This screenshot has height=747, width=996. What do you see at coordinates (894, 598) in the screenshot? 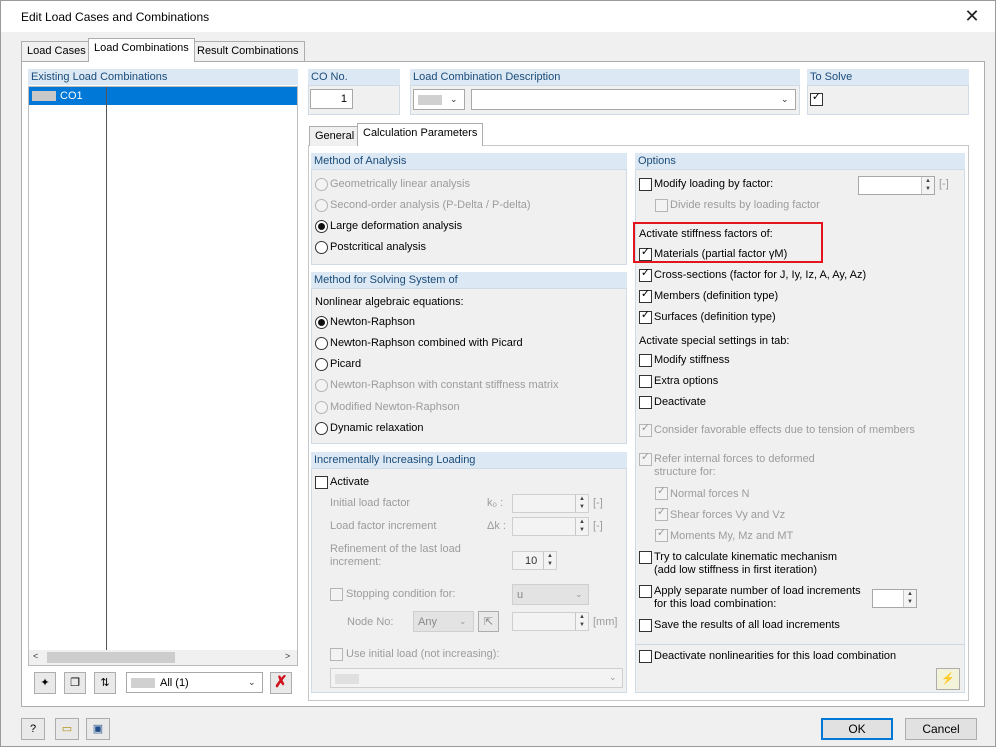
I see `increments-input: ▲ ▼` at bounding box center [894, 598].